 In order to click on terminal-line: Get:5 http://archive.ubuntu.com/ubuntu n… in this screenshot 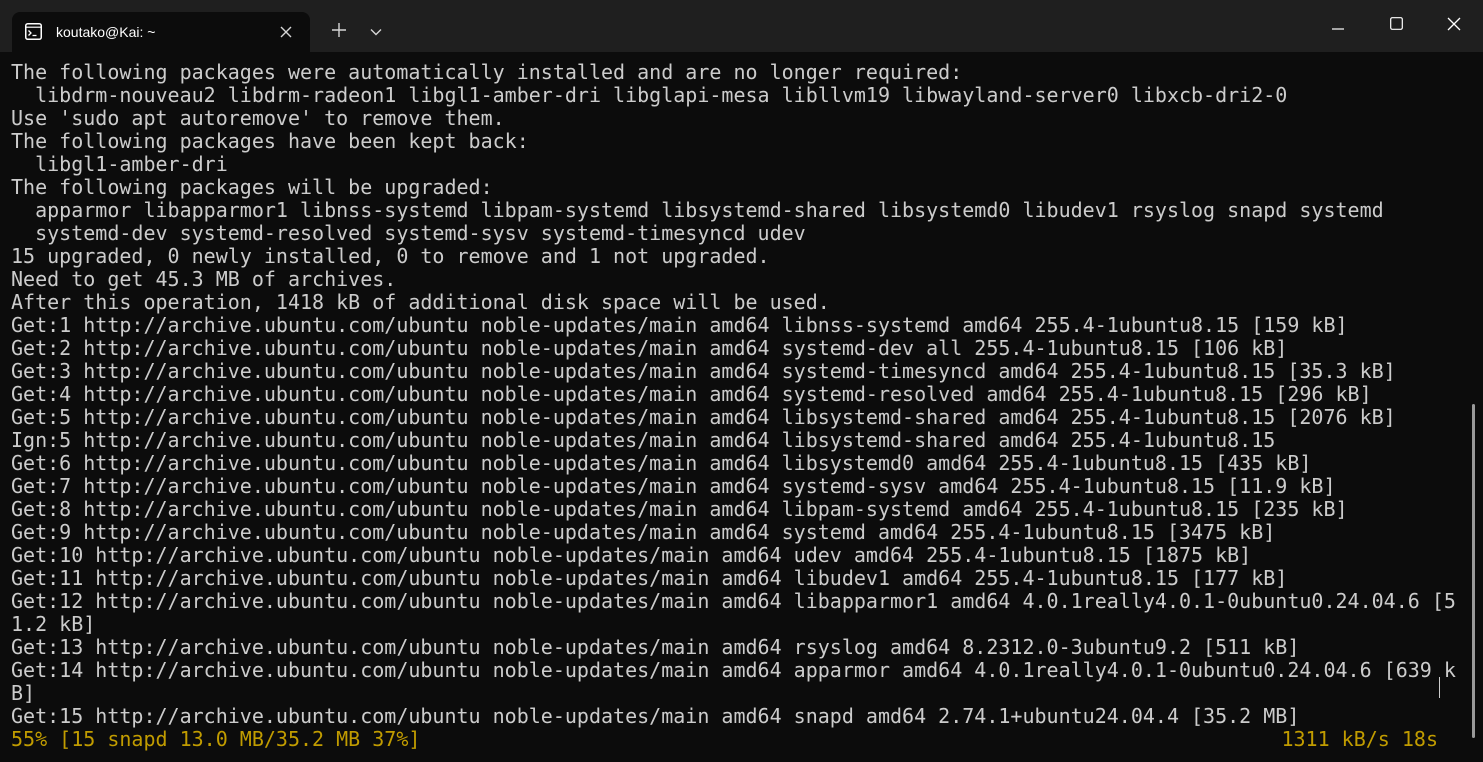, I will do `click(703, 417)`.